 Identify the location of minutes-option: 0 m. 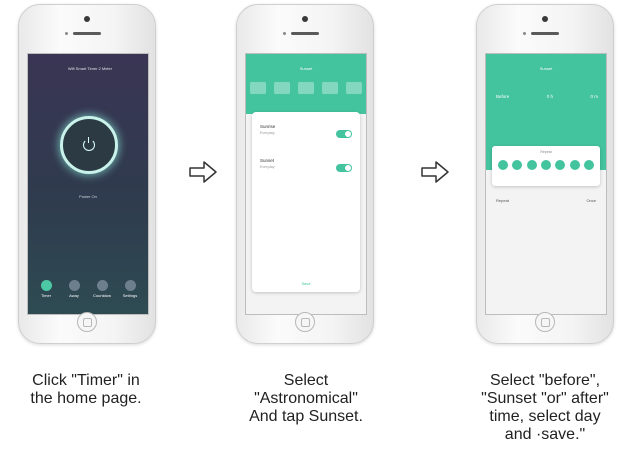
(594, 96).